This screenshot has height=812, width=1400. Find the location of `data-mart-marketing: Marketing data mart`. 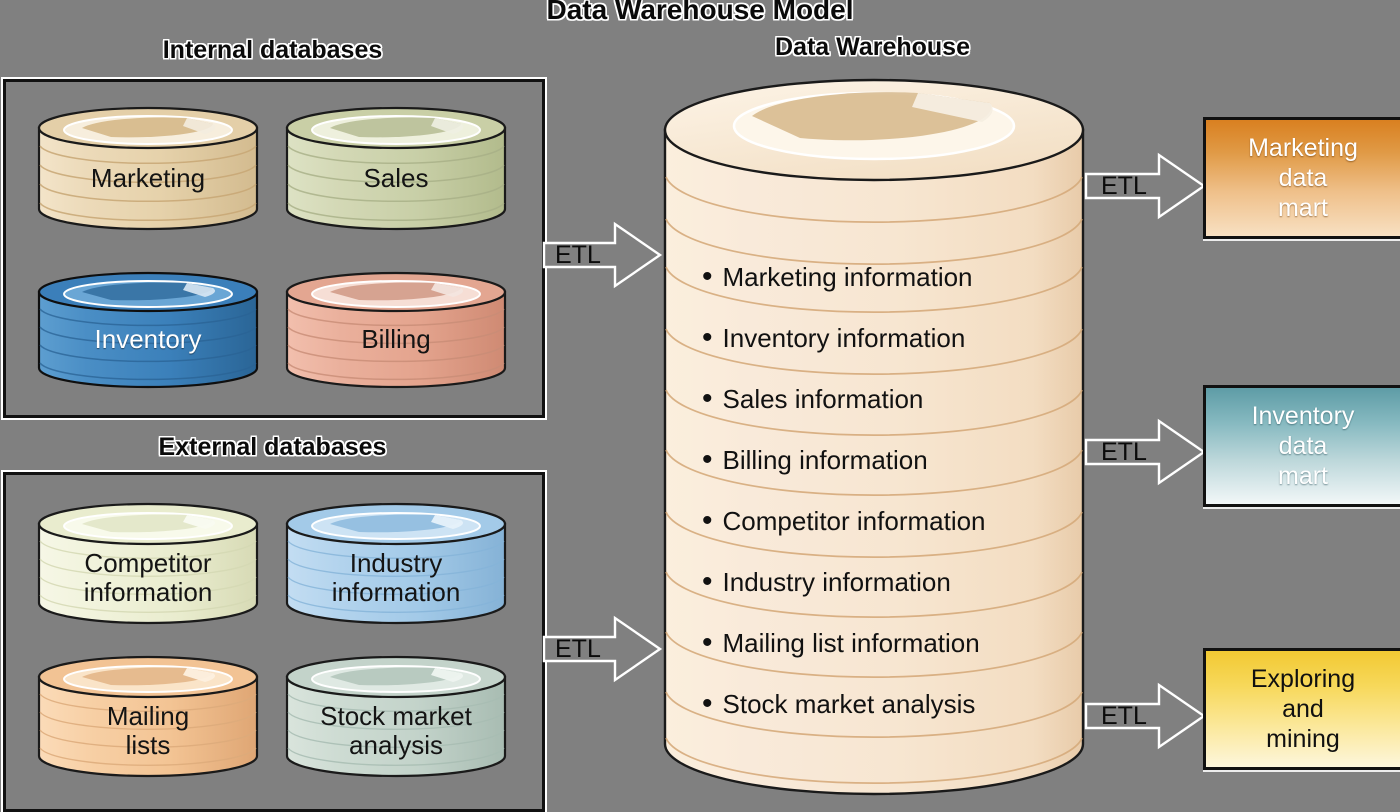

data-mart-marketing: Marketing data mart is located at coordinates (1301, 178).